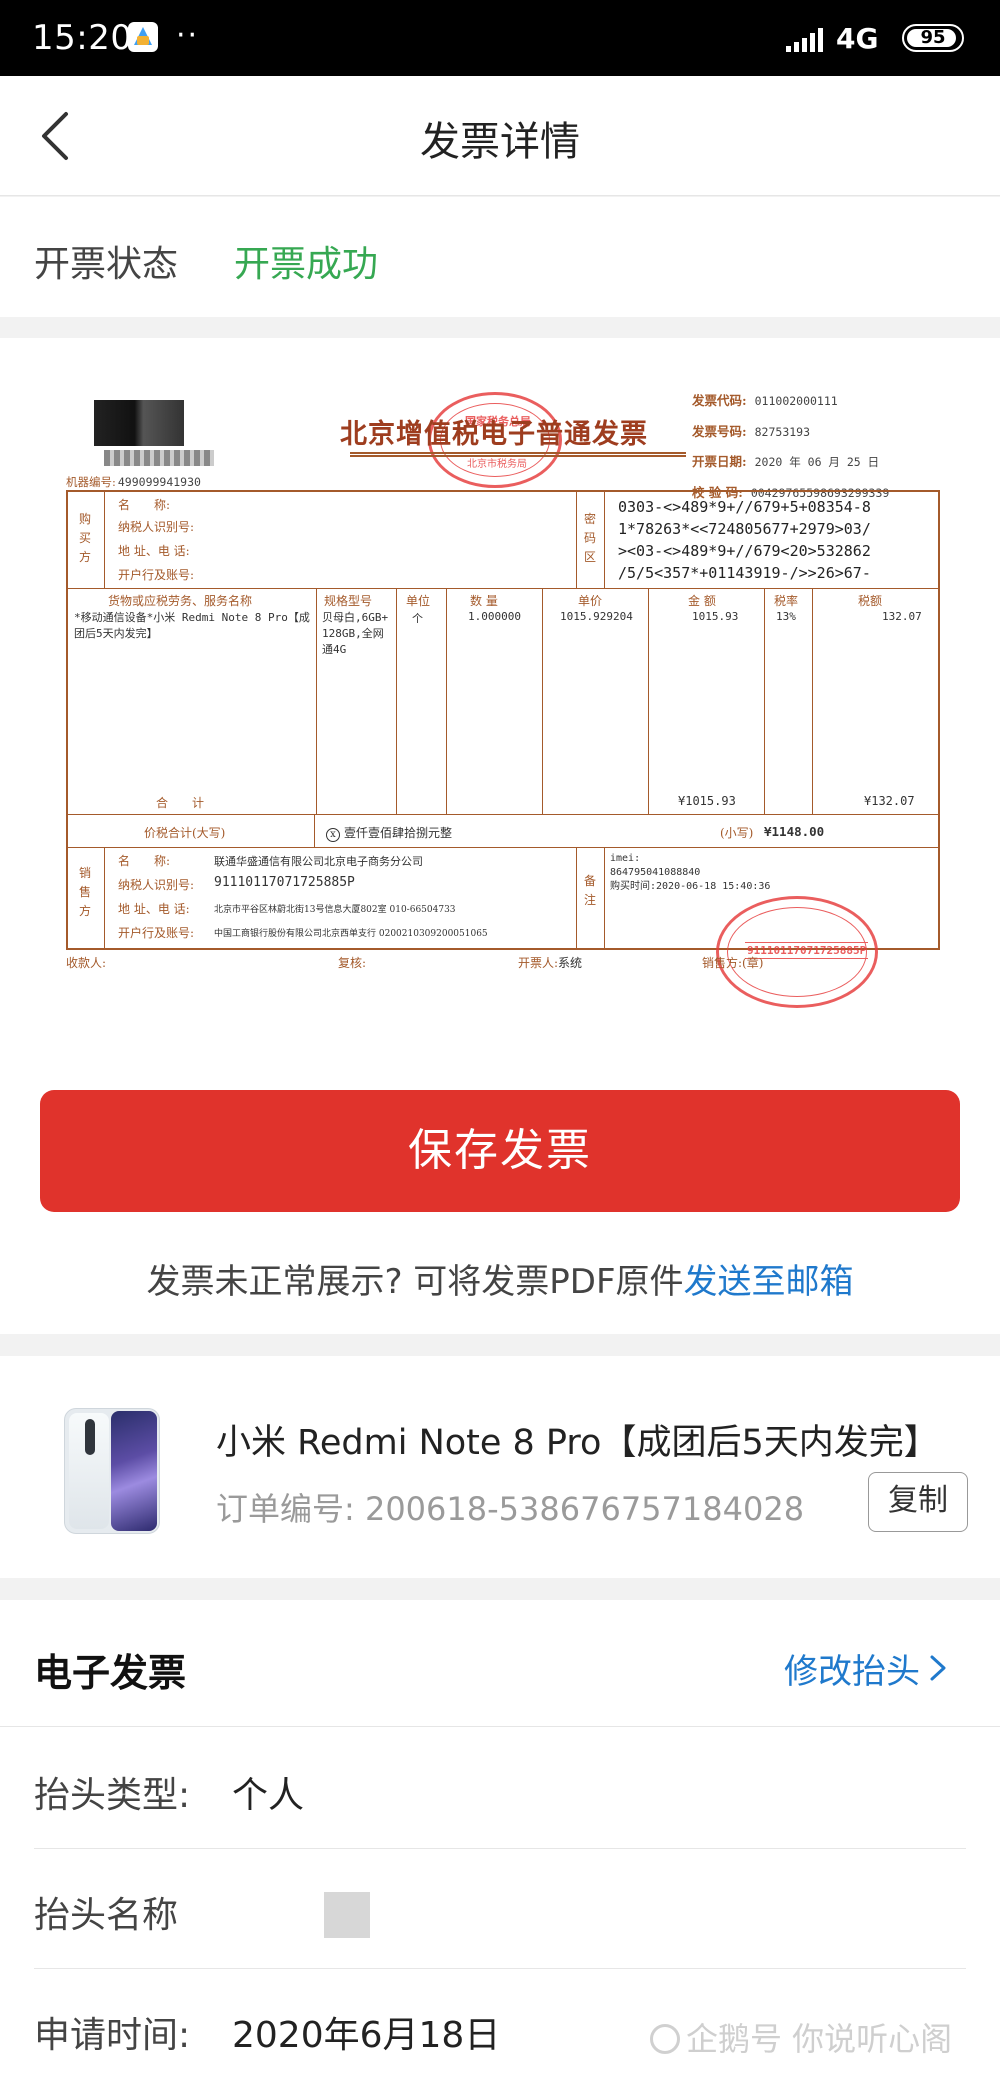 The height and width of the screenshot is (2078, 1000). Describe the element at coordinates (518, 454) in the screenshot. I see `title-underline` at that location.